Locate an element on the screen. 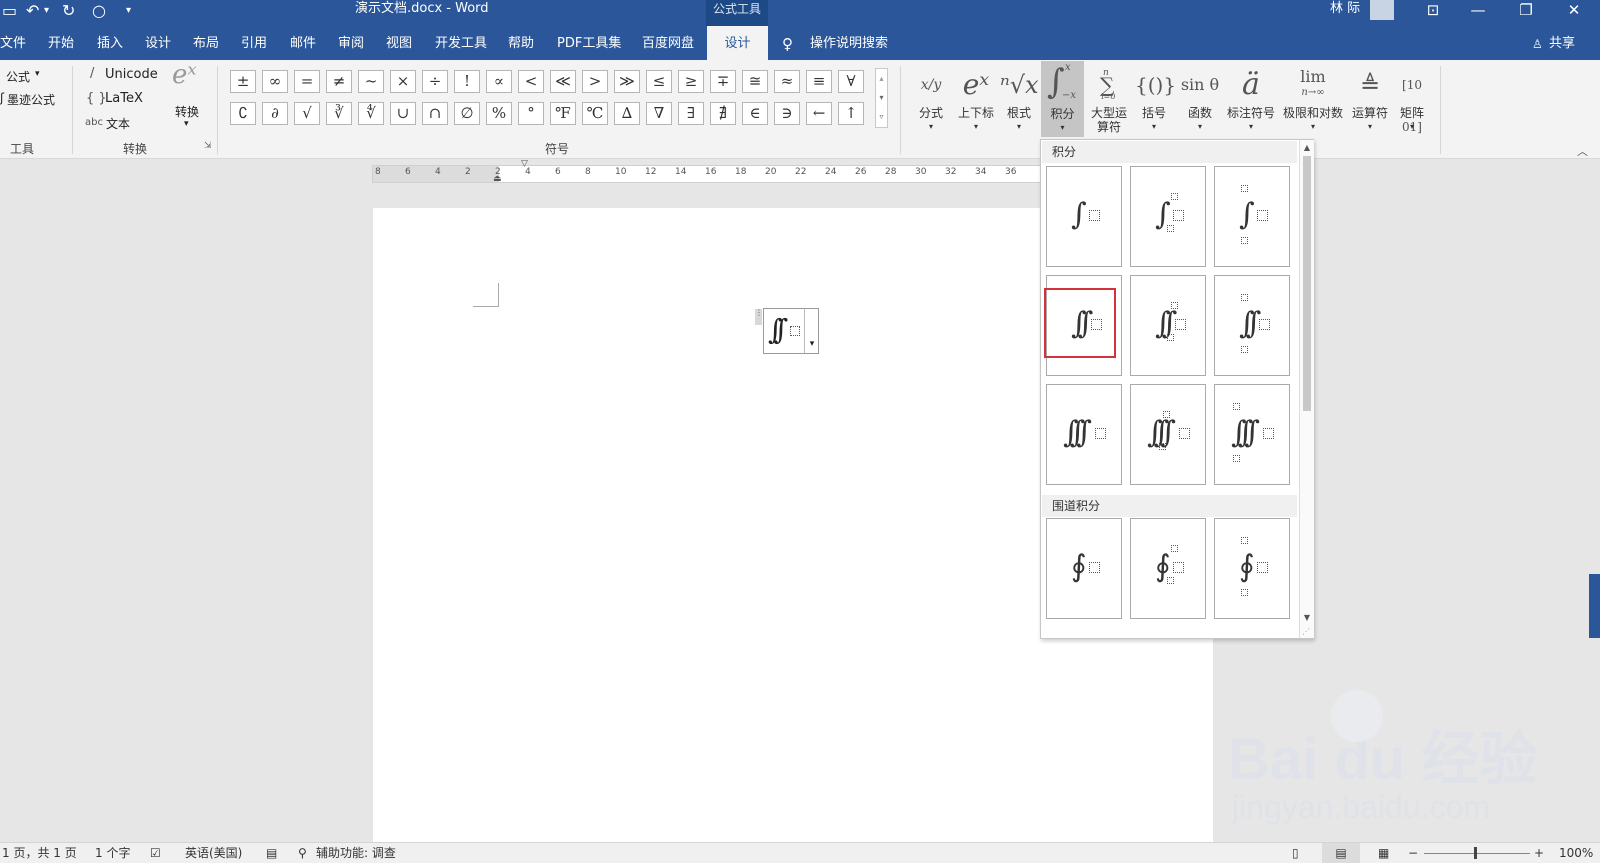 This screenshot has width=1600, height=863. zoom-in-icon: + is located at coordinates (1539, 853).